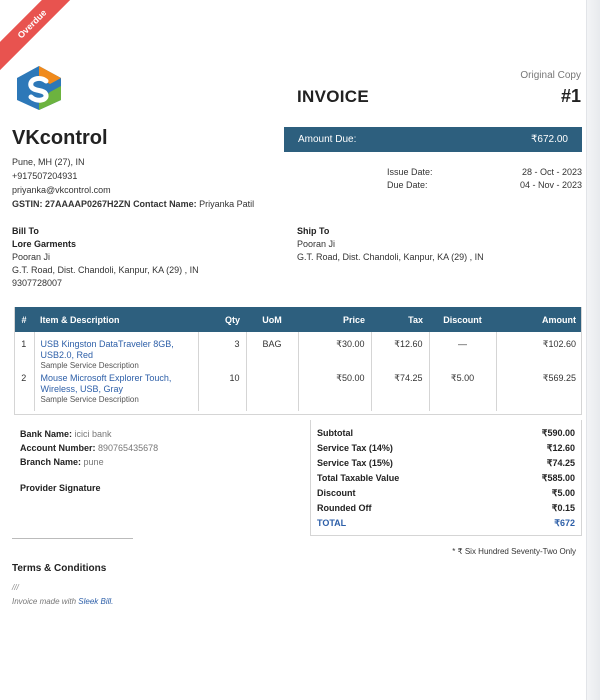  What do you see at coordinates (335, 433) in the screenshot?
I see `subtotal-label: Subtotal` at bounding box center [335, 433].